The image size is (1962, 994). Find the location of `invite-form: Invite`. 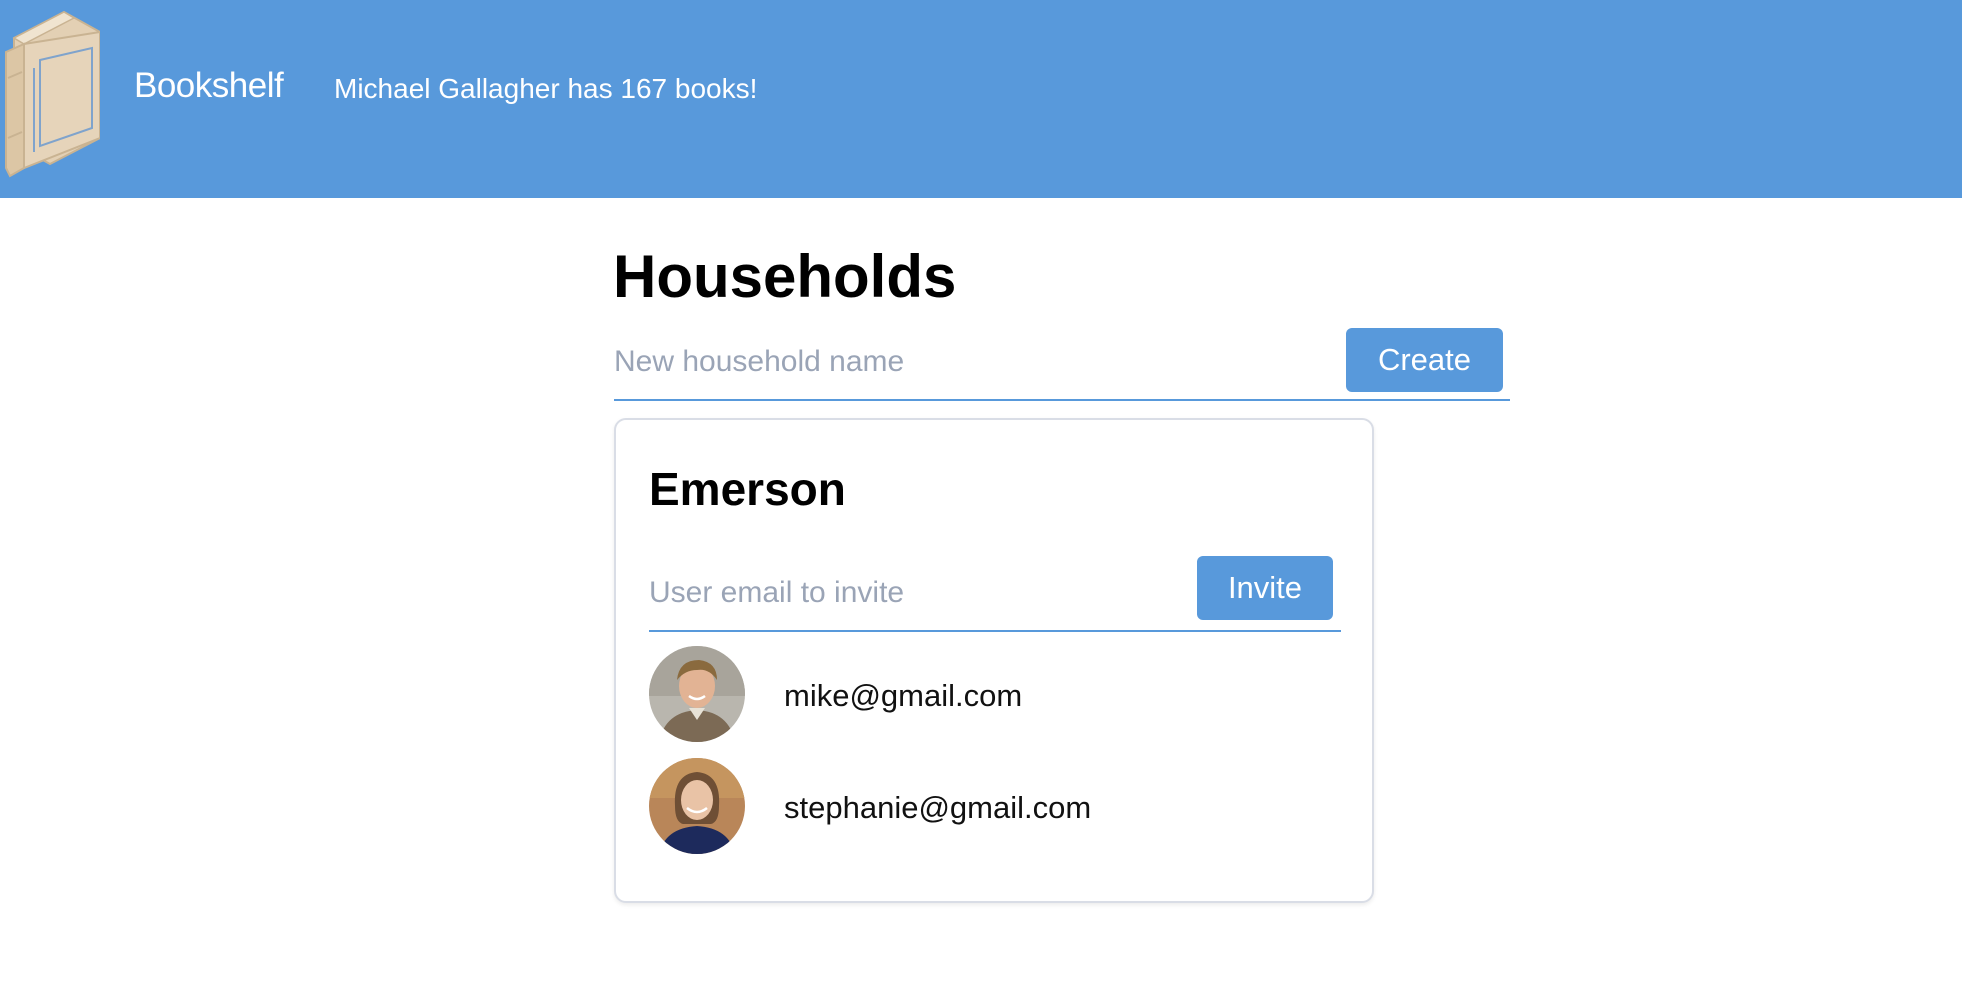

invite-form: Invite is located at coordinates (995, 594).